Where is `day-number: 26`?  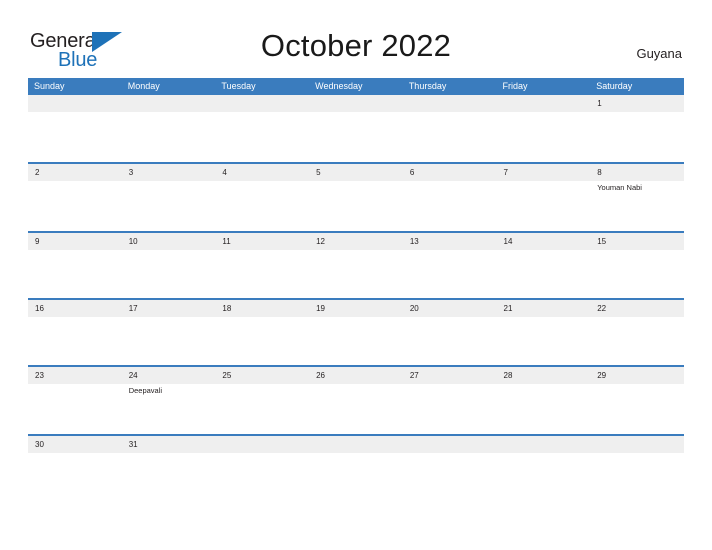
day-number: 26 is located at coordinates (356, 375).